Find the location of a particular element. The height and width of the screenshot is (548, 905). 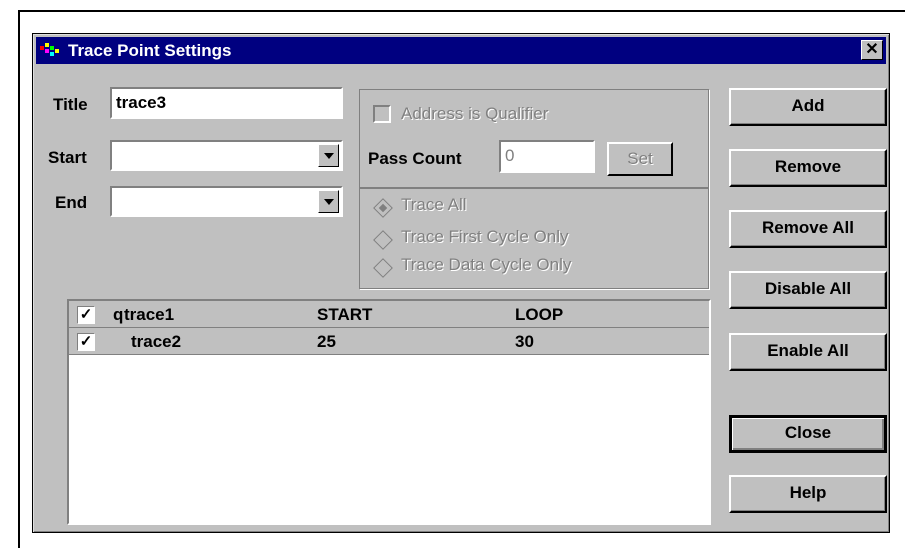

address-qualifier-checkbox is located at coordinates (382, 114).